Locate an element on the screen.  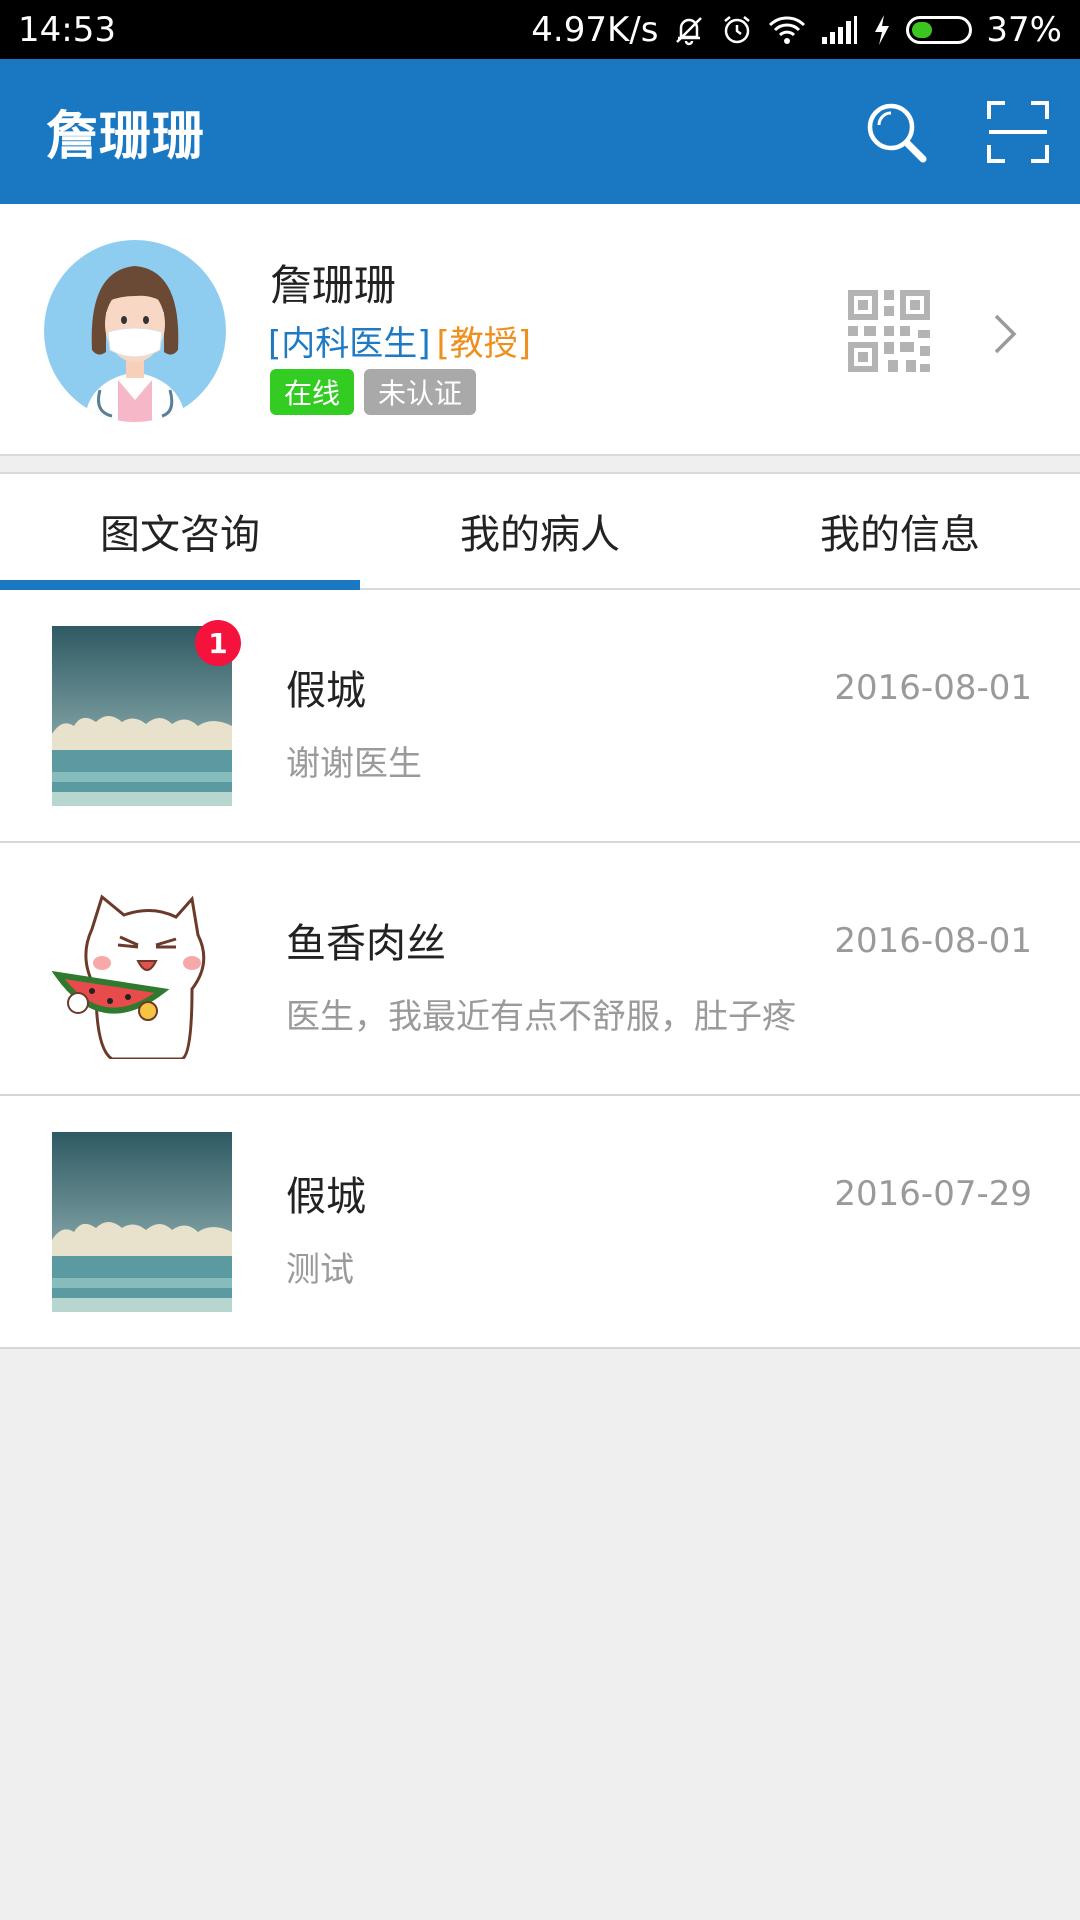
doctor-department: [内科医生] is located at coordinates (349, 344).